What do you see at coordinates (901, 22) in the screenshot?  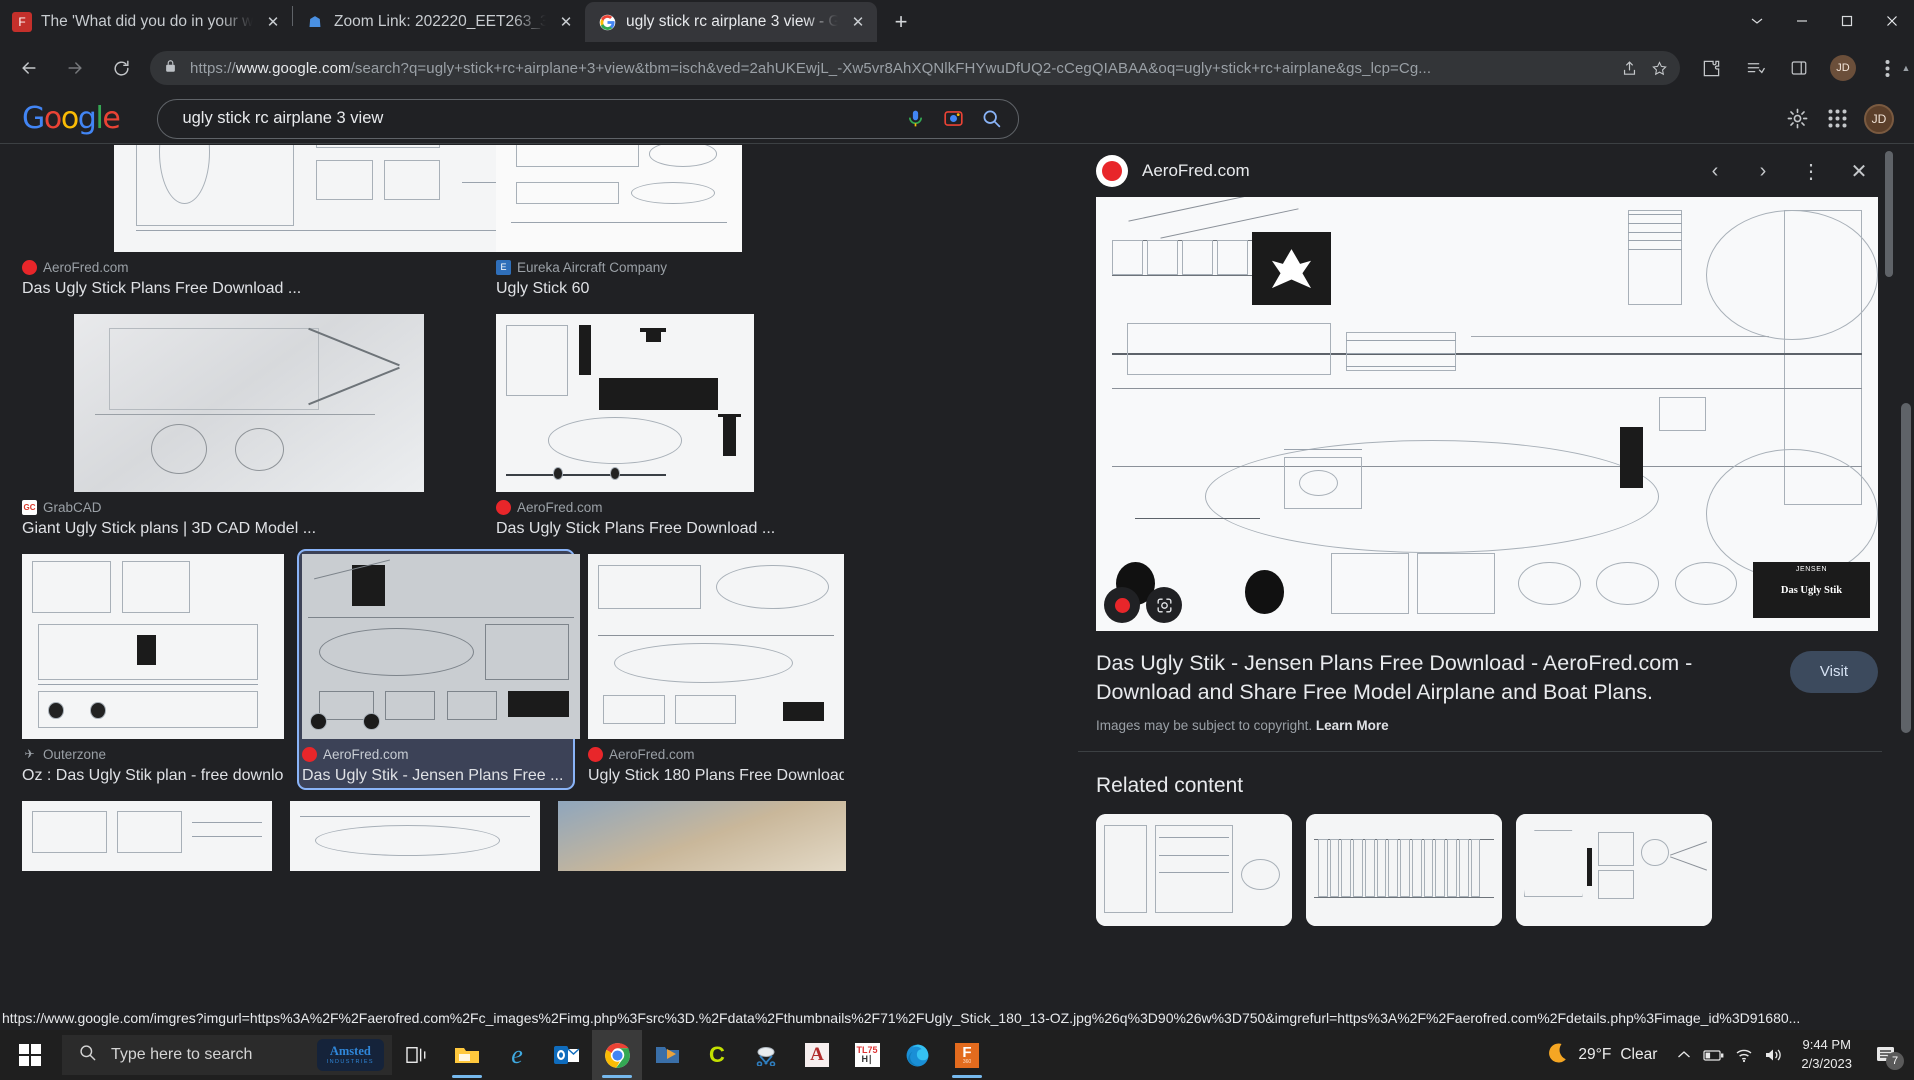 I see `new-tab-button: +` at bounding box center [901, 22].